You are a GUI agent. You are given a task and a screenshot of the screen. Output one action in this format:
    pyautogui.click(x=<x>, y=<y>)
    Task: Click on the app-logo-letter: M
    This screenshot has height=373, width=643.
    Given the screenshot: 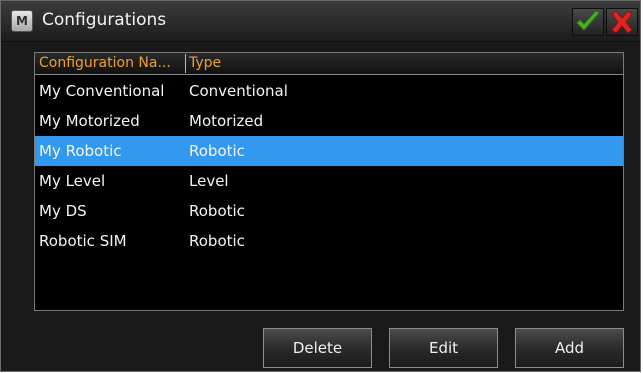 What is the action you would take?
    pyautogui.click(x=22, y=21)
    